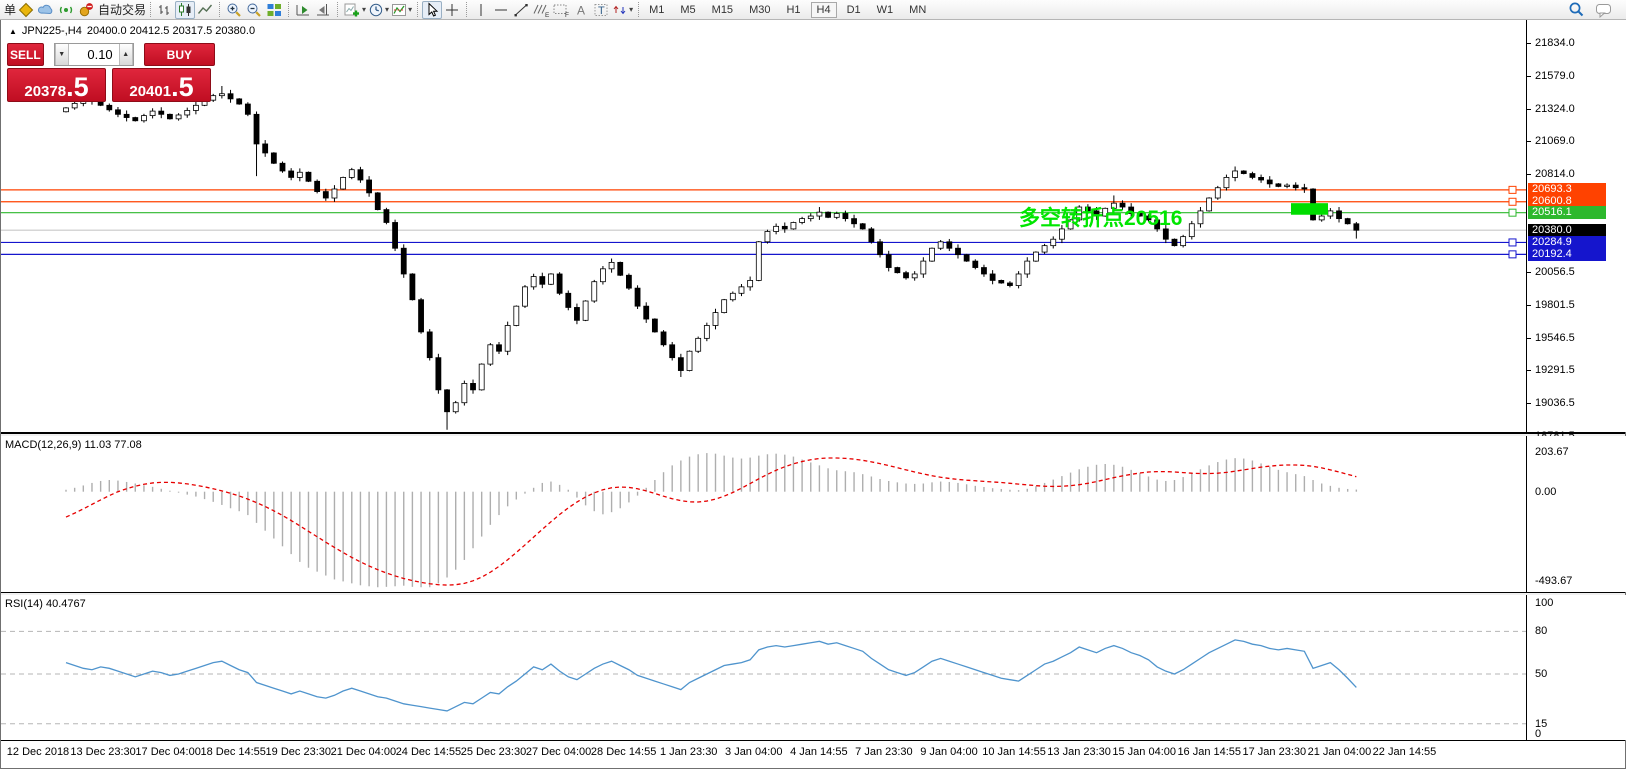 This screenshot has height=769, width=1626. I want to click on macd-scale-tick: -493.67, so click(1554, 581).